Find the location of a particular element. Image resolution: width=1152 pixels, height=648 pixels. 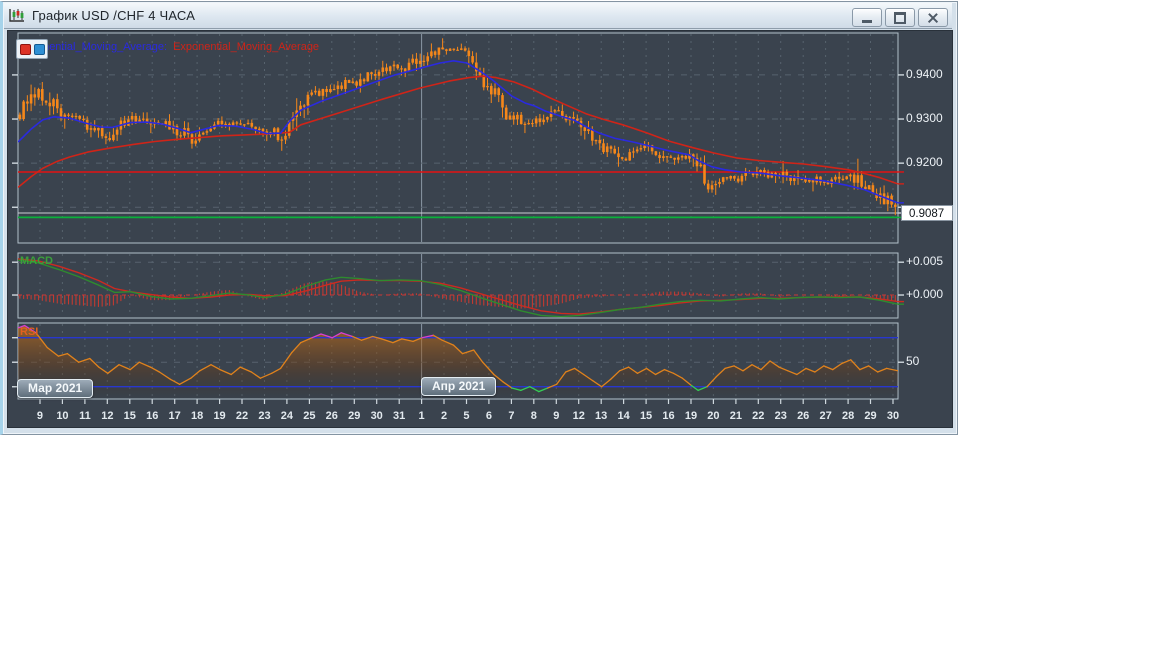

rsi-panel-label: RSI is located at coordinates (29, 332).